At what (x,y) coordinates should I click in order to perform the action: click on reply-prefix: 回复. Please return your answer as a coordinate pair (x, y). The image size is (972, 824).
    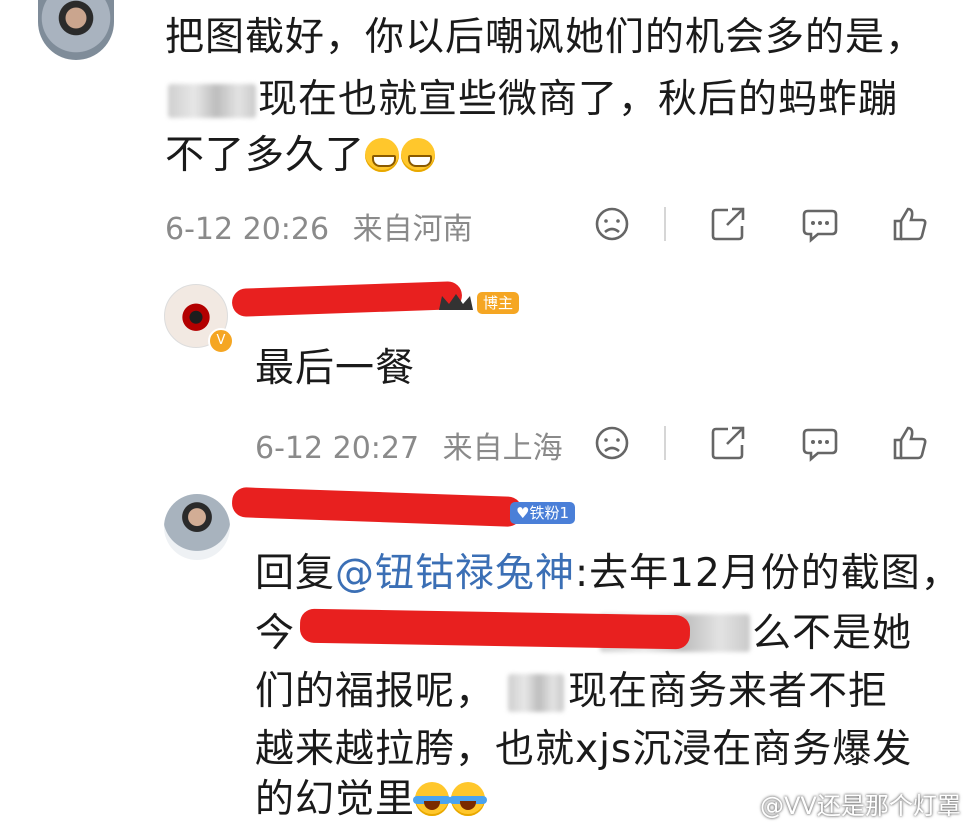
    Looking at the image, I should click on (295, 573).